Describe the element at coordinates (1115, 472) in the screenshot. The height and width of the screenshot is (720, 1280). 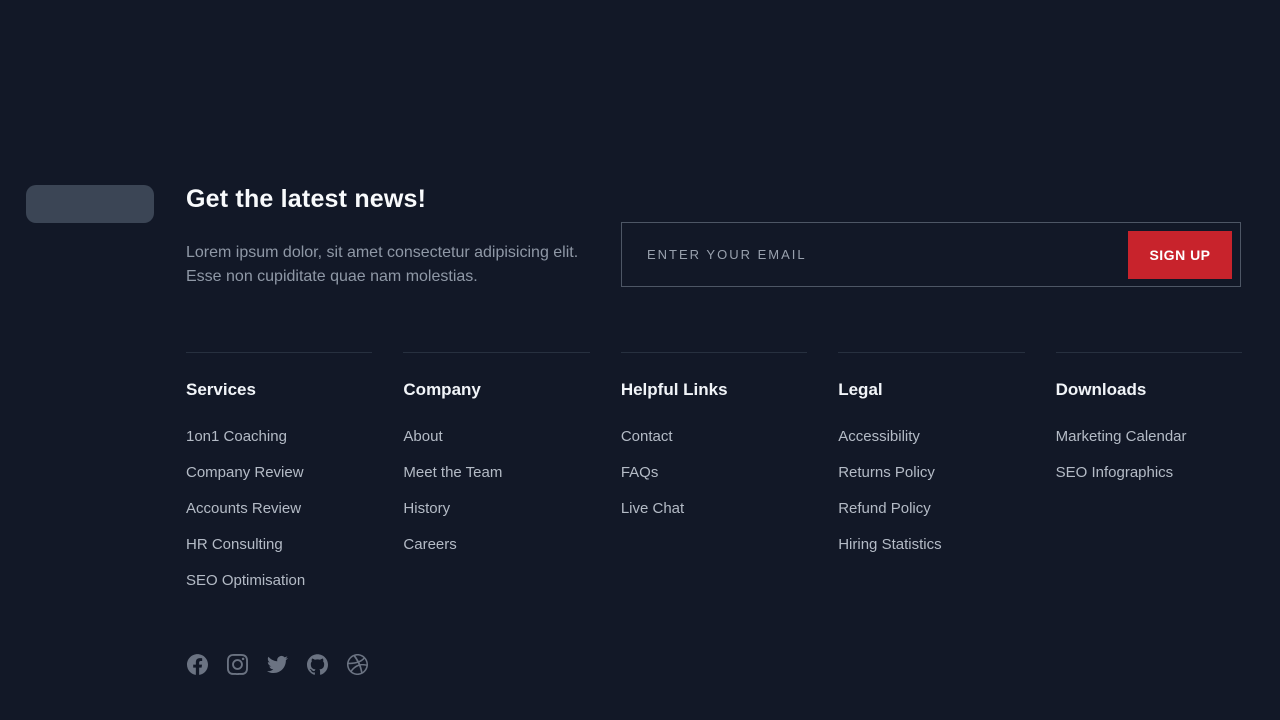
I see `footer-link: SEO Infographics` at that location.